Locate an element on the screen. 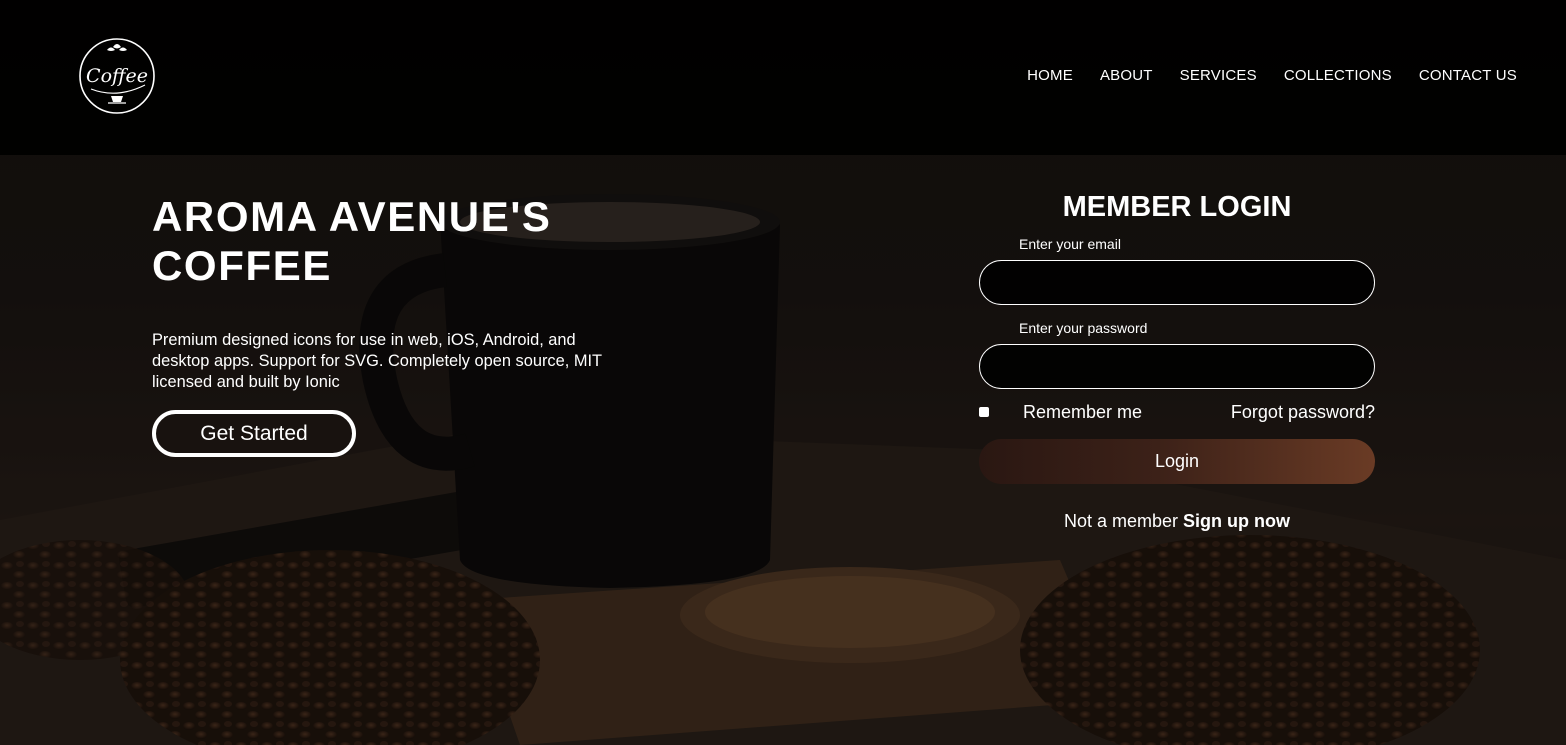 This screenshot has width=1566, height=745. login-button: Login is located at coordinates (1177, 461).